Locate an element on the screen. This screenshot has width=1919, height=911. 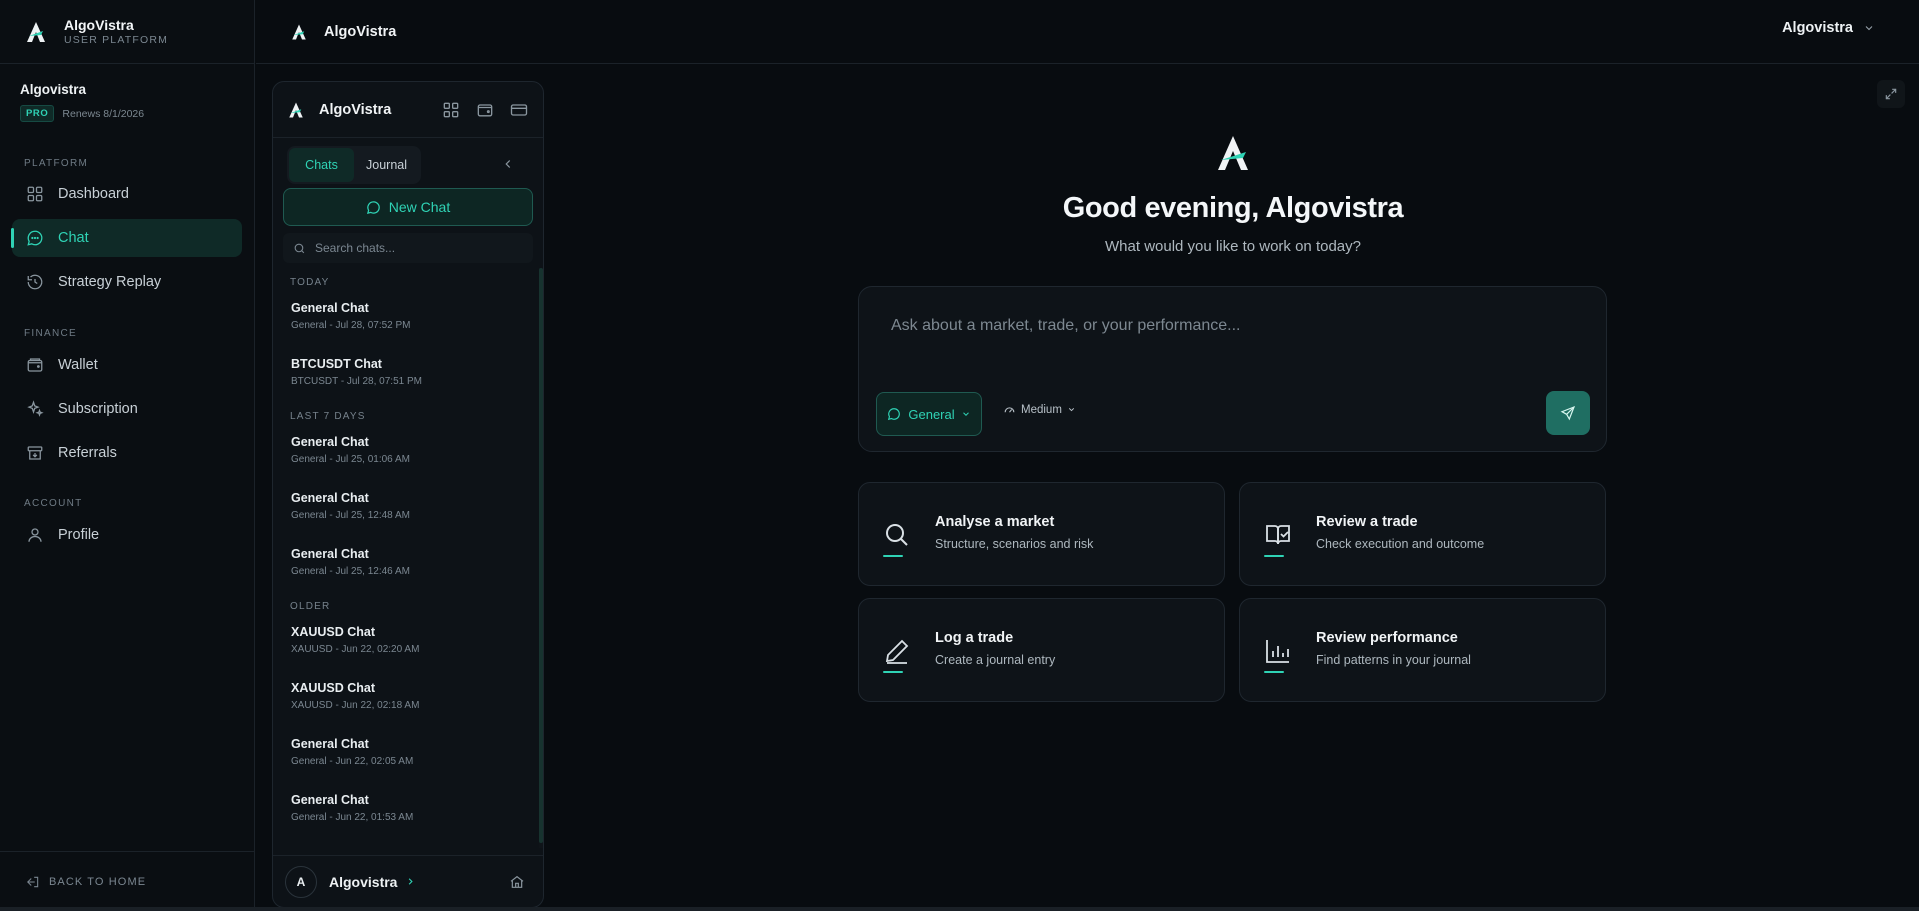
group-label-last-7-days: LAST 7 DAYS is located at coordinates (328, 416).